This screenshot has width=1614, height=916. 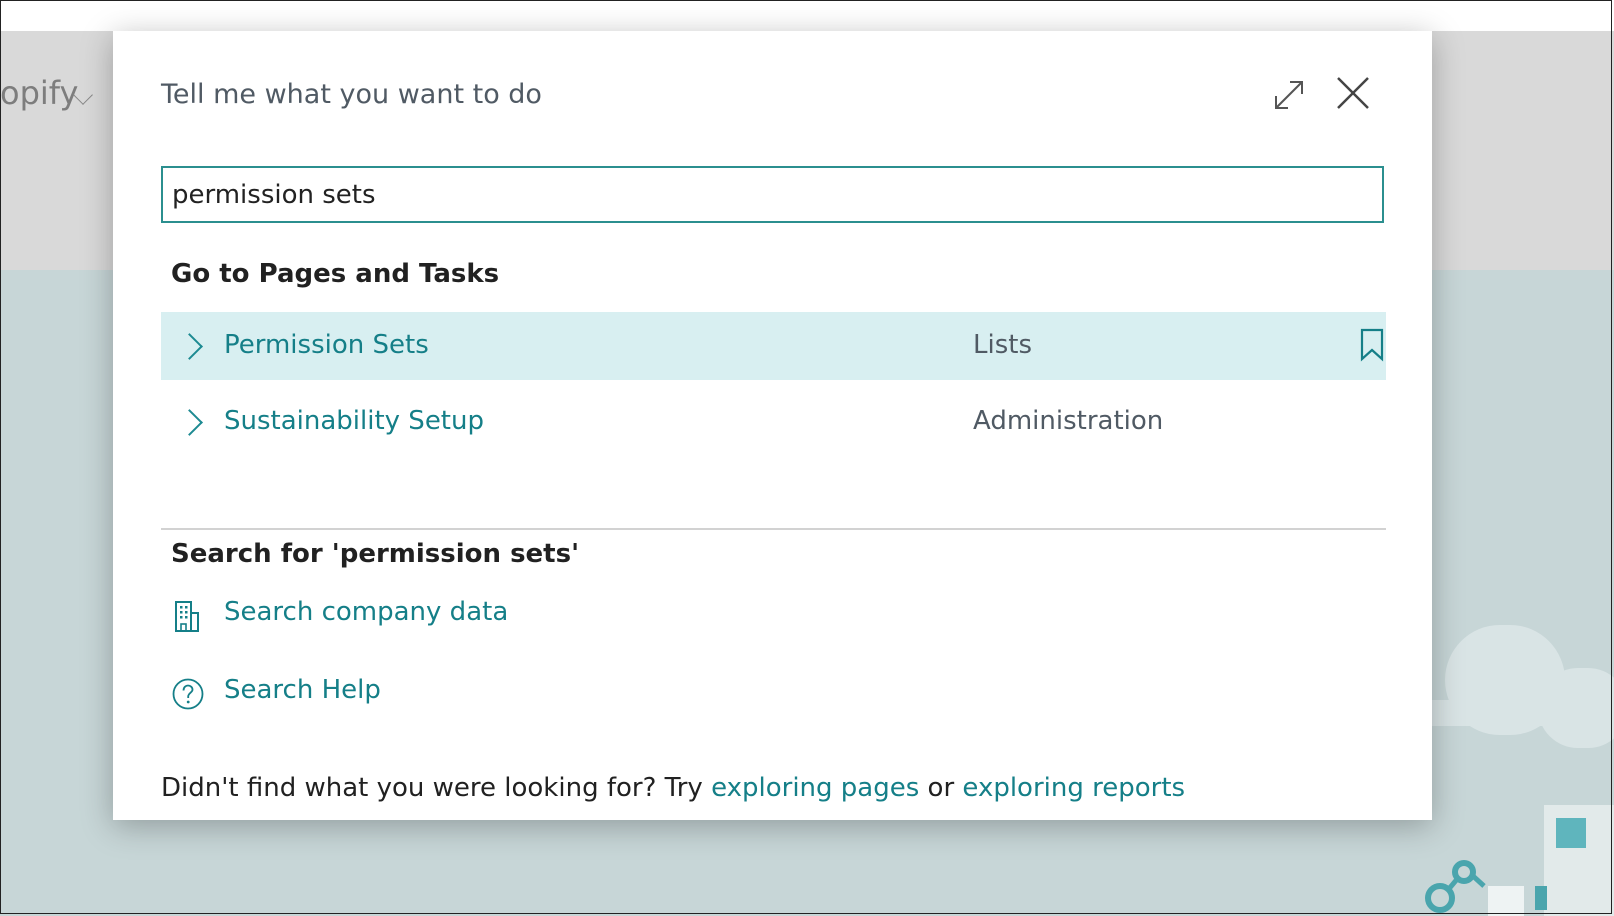 What do you see at coordinates (1068, 421) in the screenshot?
I see `result-category: Administration` at bounding box center [1068, 421].